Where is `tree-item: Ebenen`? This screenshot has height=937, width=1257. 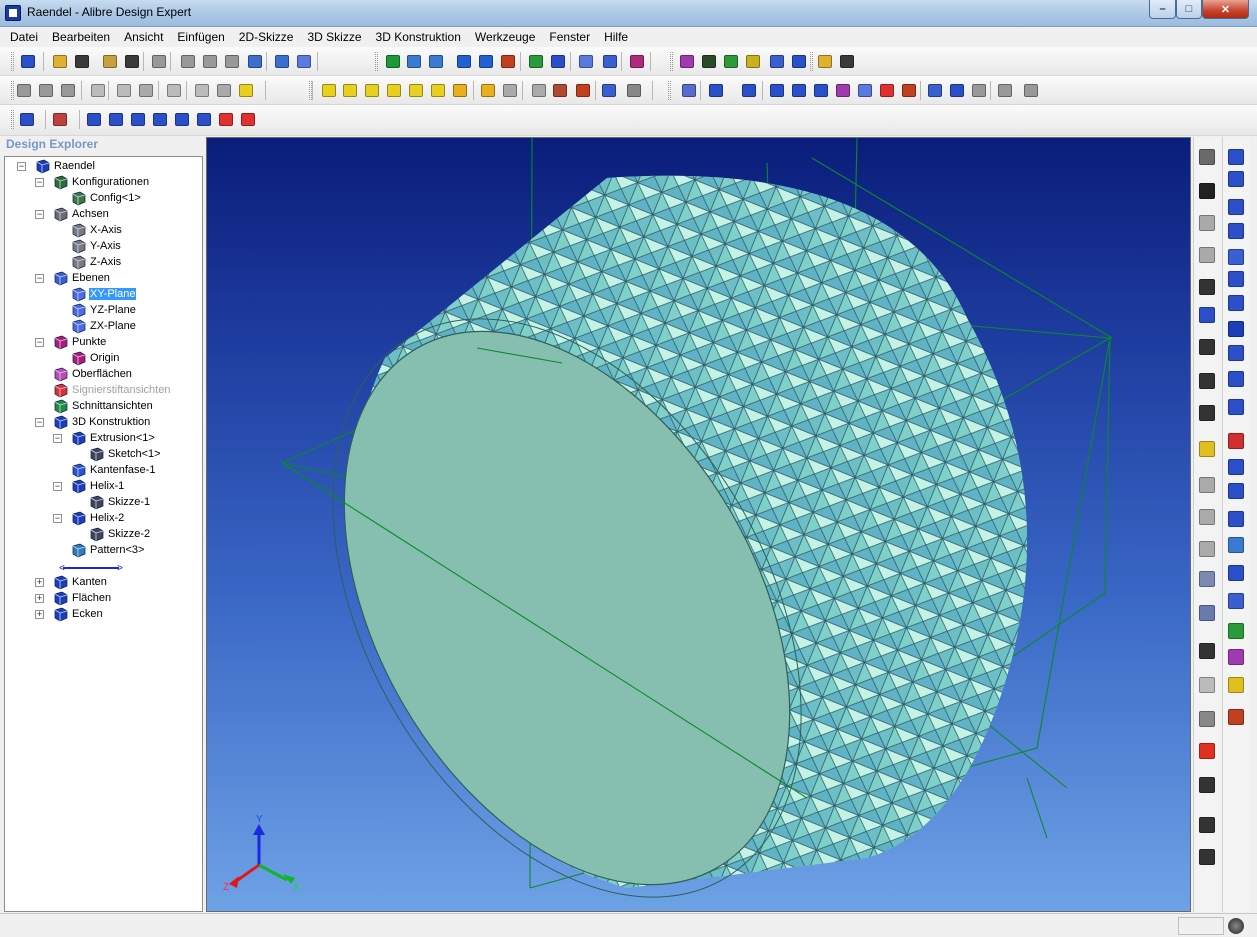 tree-item: Ebenen is located at coordinates (82, 278).